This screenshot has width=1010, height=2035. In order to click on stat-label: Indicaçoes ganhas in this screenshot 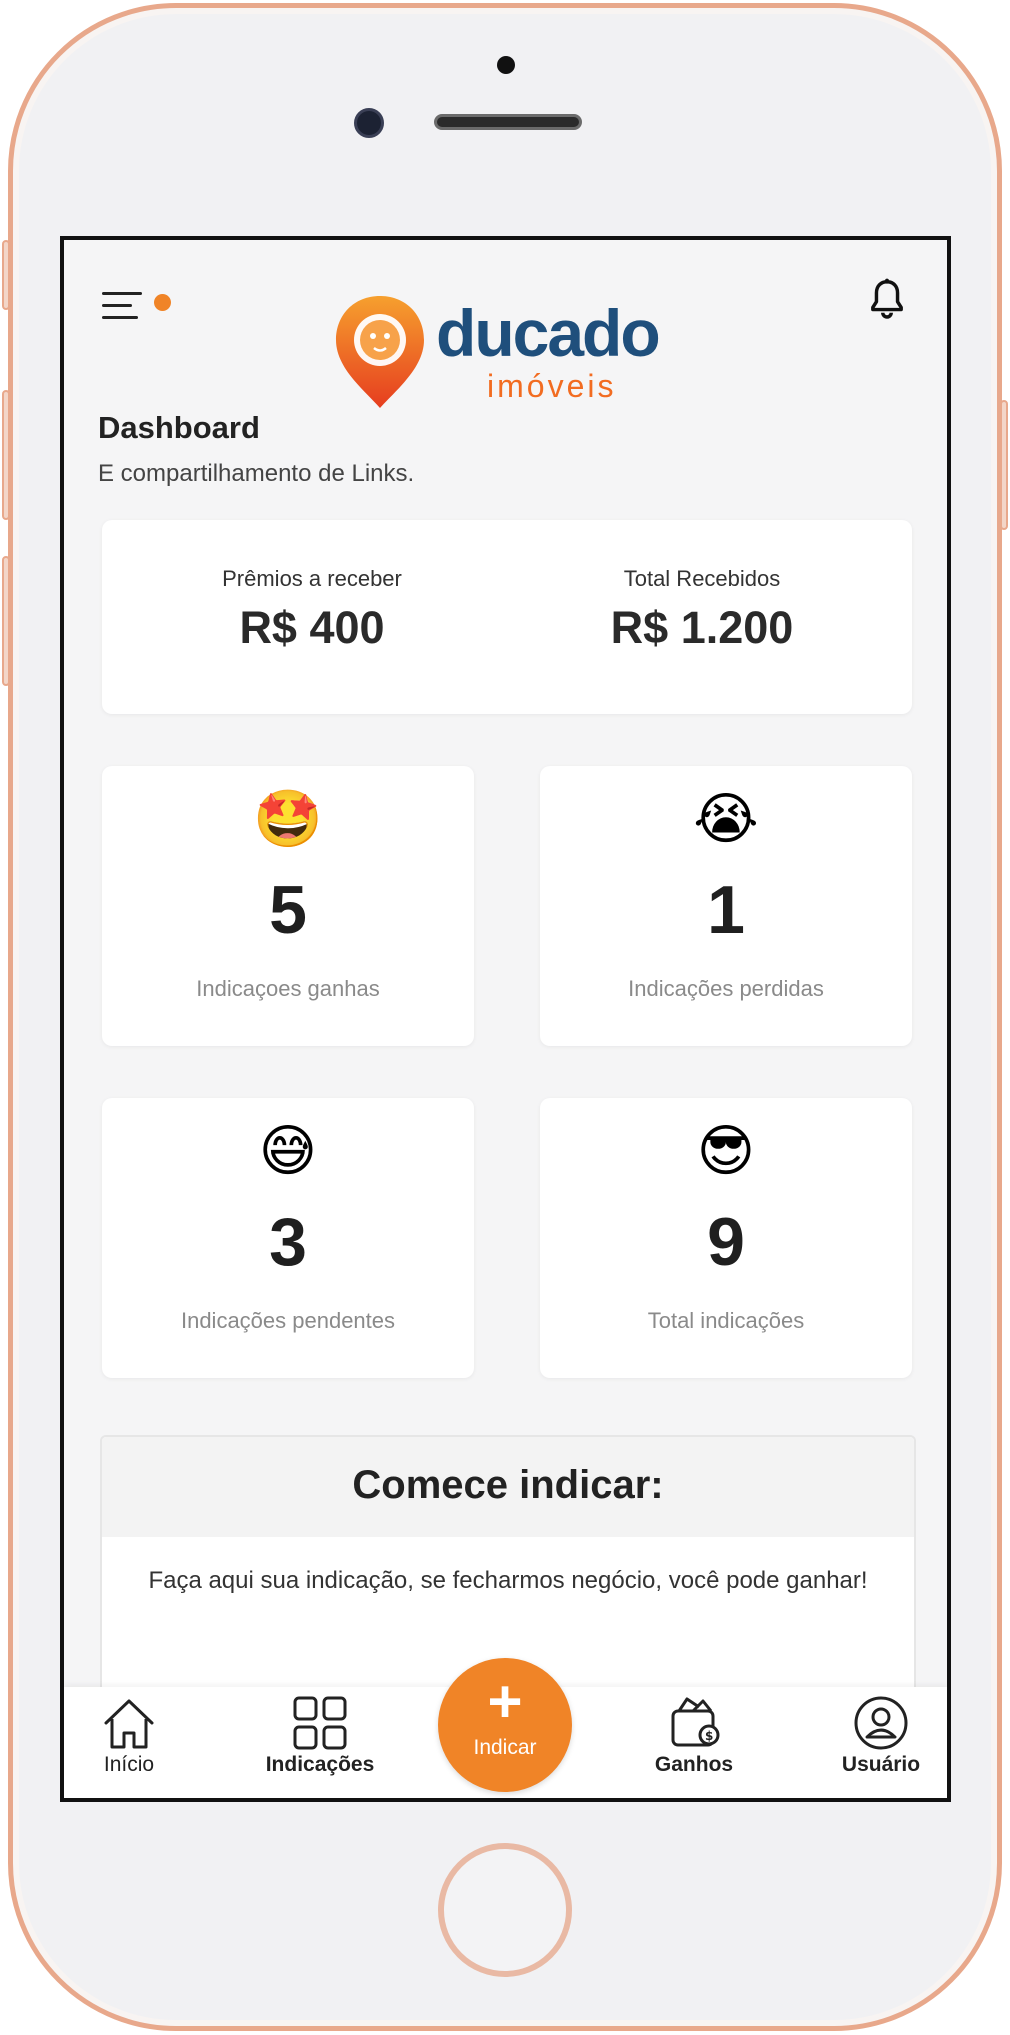, I will do `click(288, 988)`.